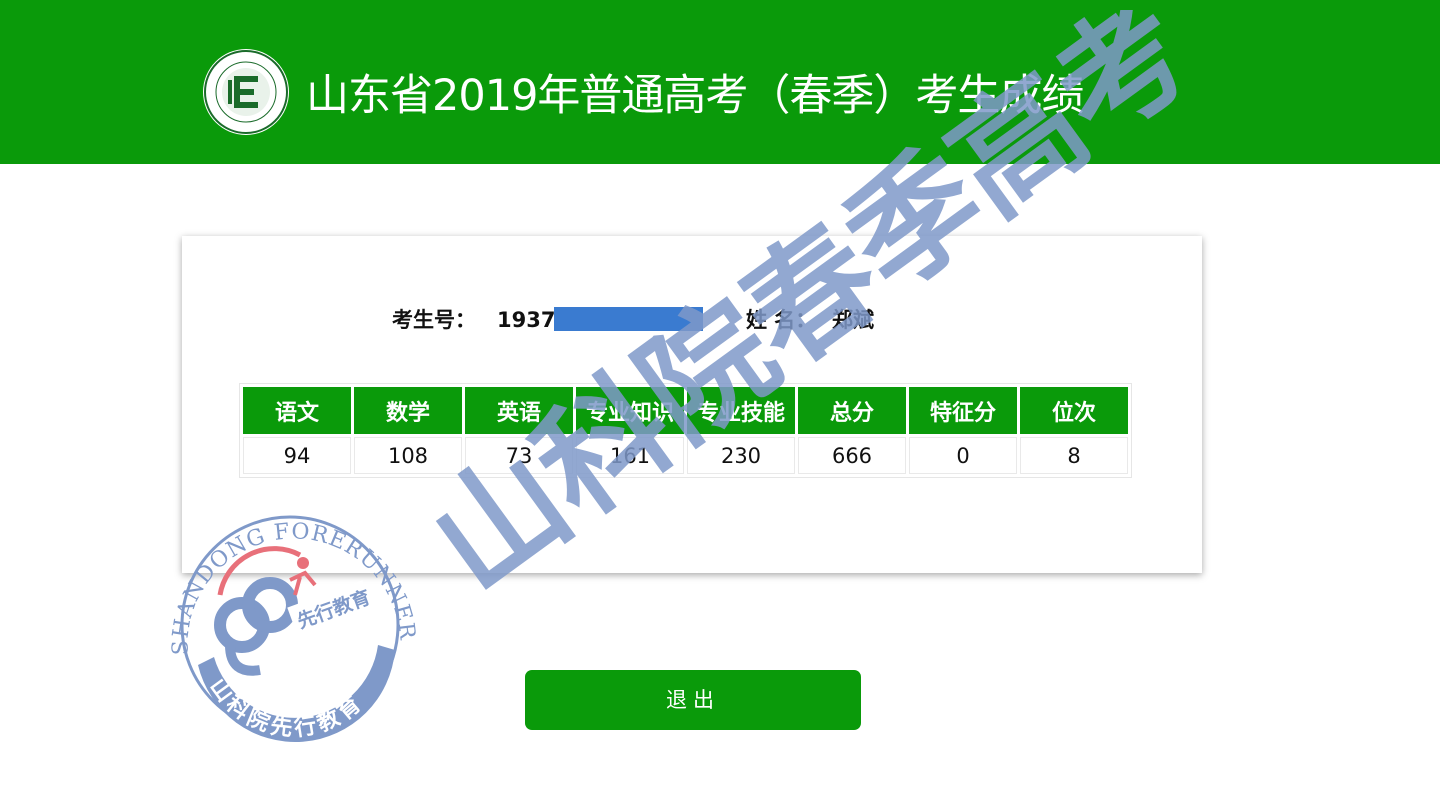  Describe the element at coordinates (297, 410) in the screenshot. I see `header-chinese: 语文` at that location.